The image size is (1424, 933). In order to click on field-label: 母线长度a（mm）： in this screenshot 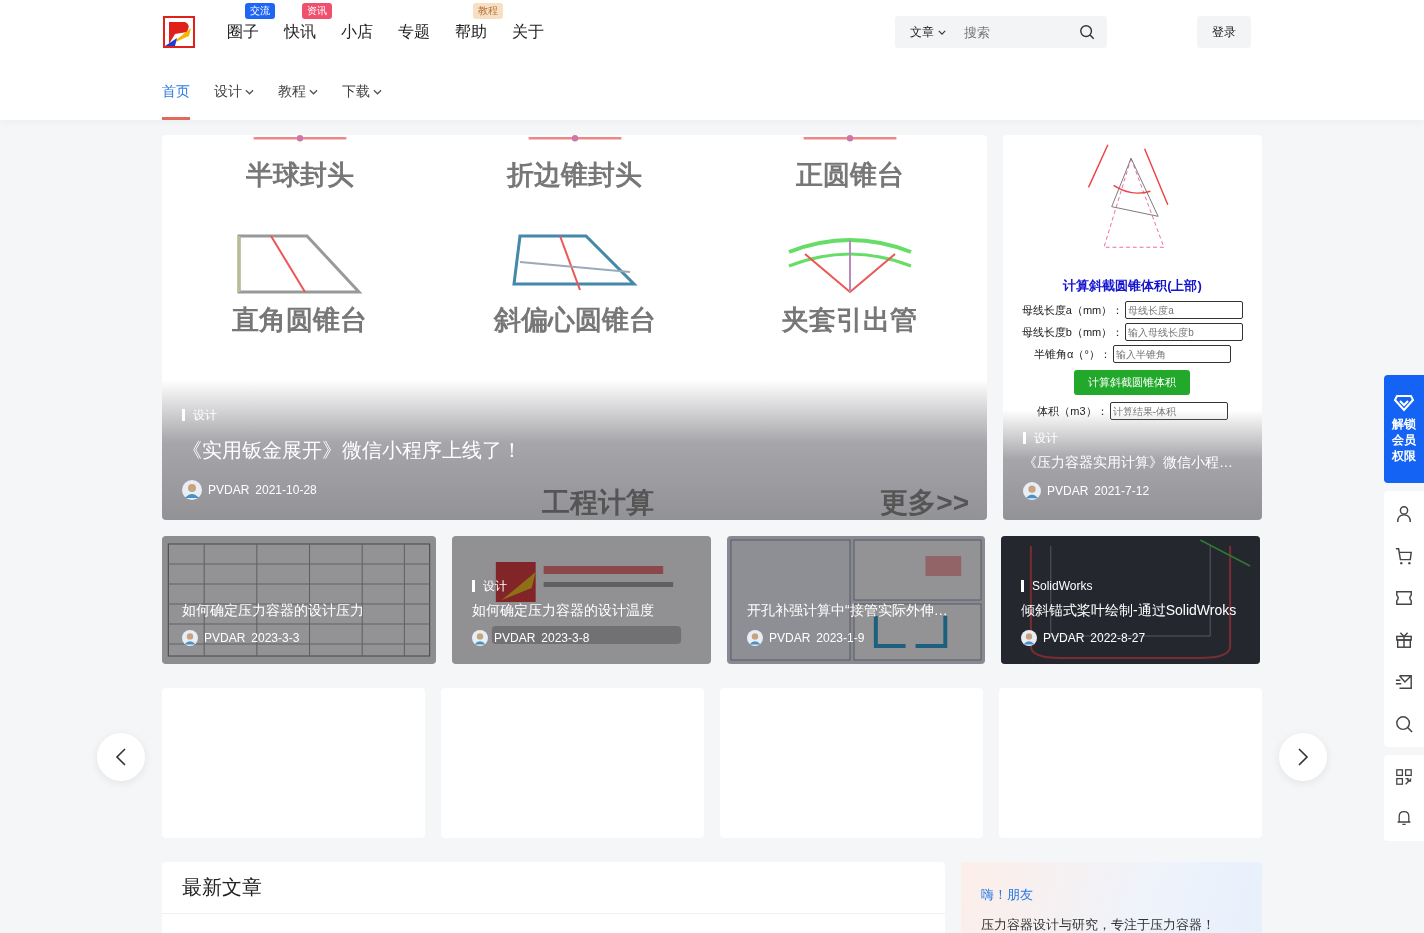, I will do `click(1072, 310)`.